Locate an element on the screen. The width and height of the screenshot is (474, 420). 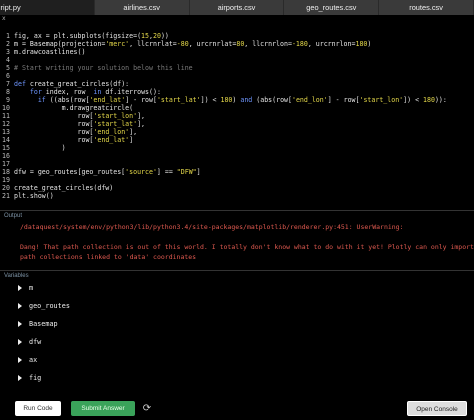
code-line: 4 is located at coordinates (7, 60).